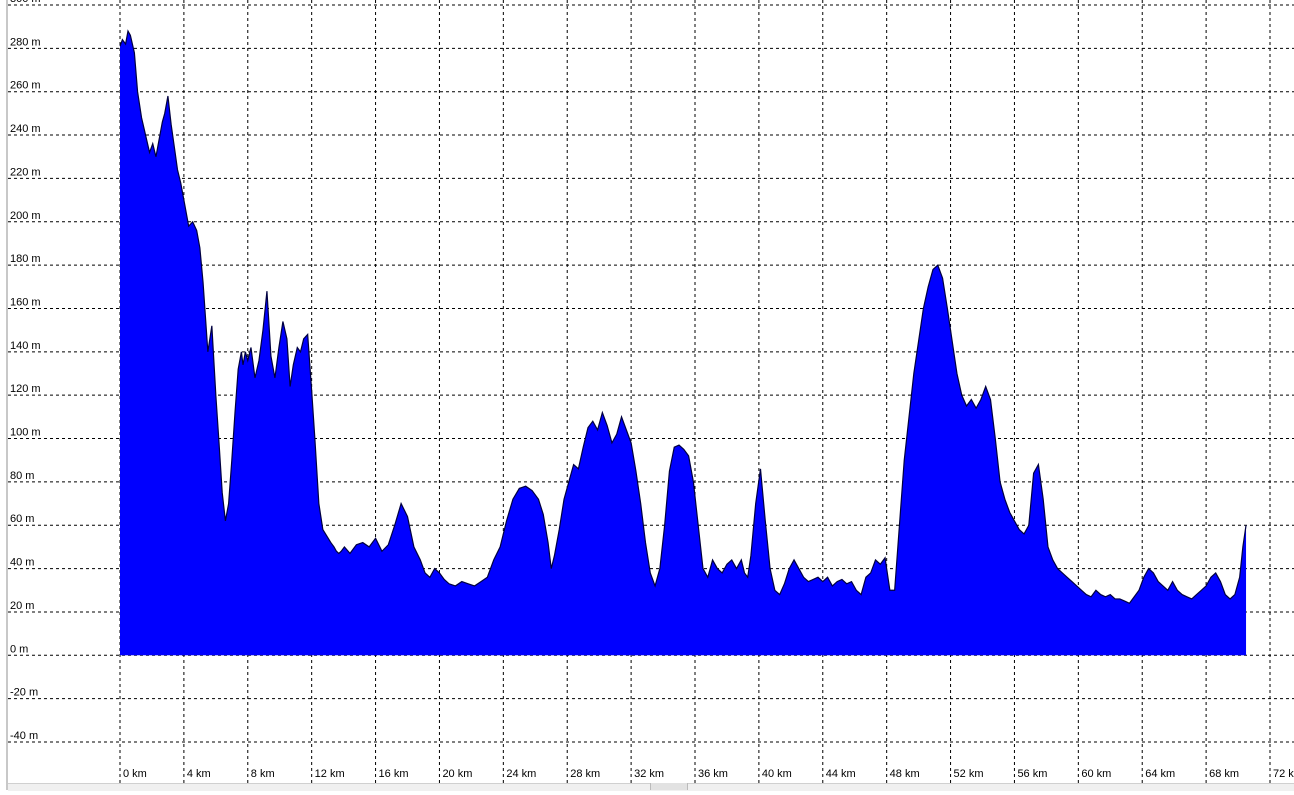 The image size is (1294, 795). What do you see at coordinates (905, 774) in the screenshot?
I see `x-tick-label: 48 km` at bounding box center [905, 774].